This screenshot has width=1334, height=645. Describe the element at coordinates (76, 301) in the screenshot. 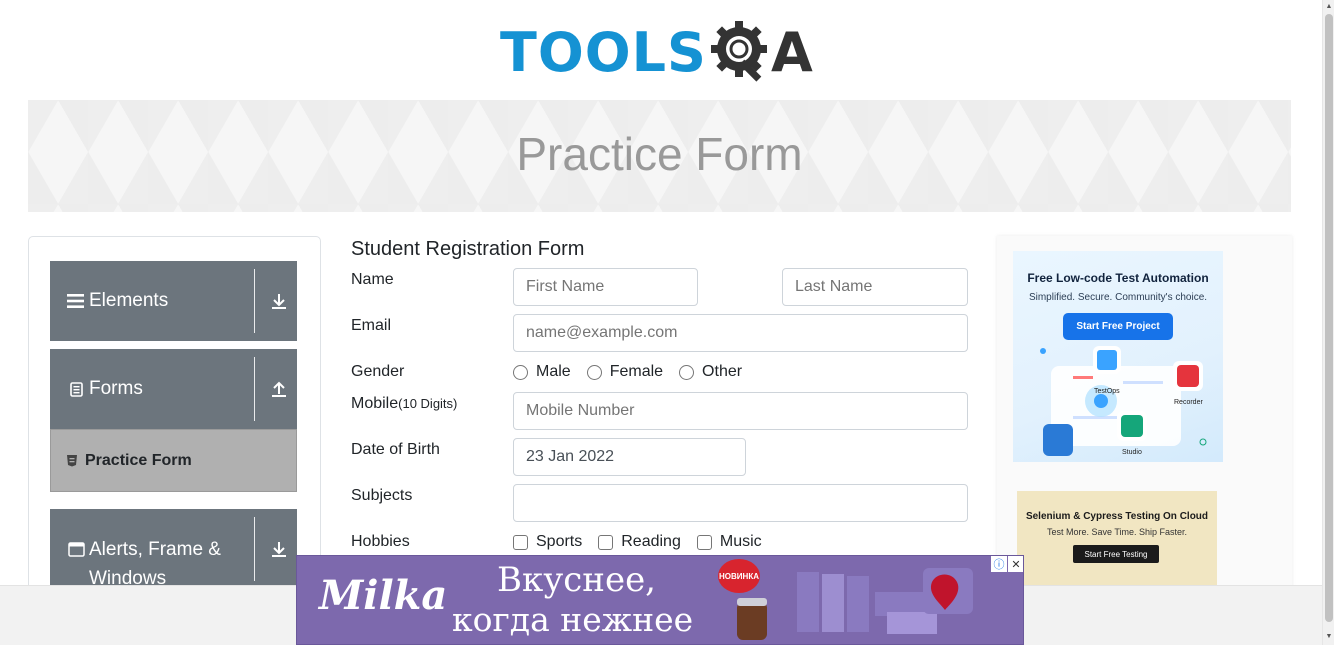

I see `hamburger-icon` at that location.